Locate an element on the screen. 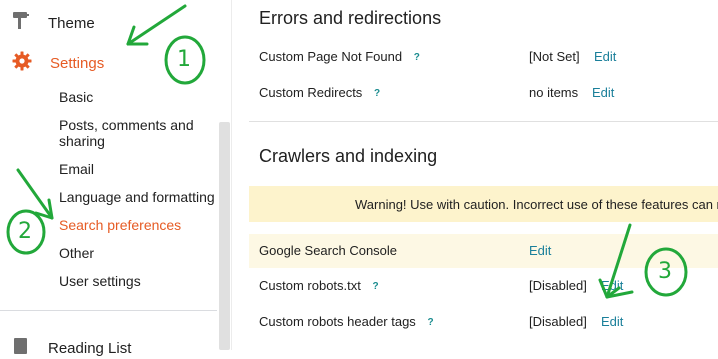  panel-separator is located at coordinates (231, 175).